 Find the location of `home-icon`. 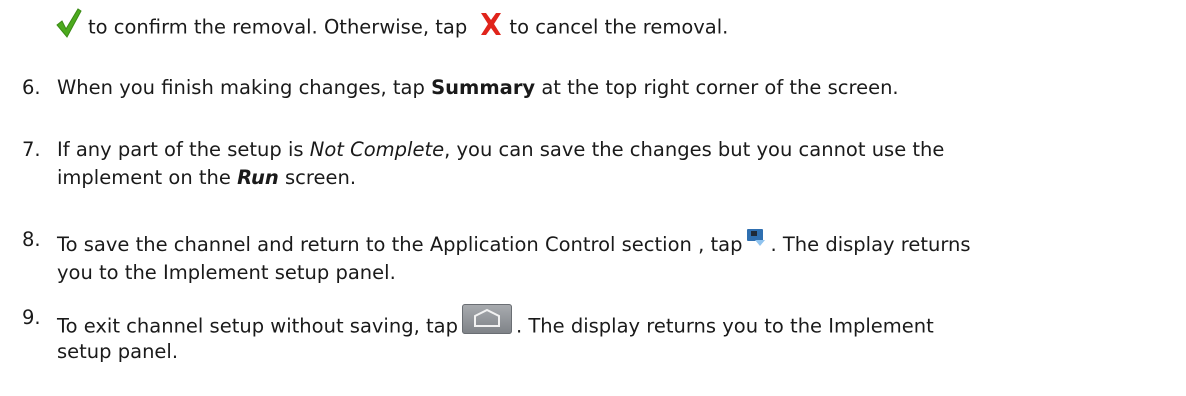

home-icon is located at coordinates (486, 319).